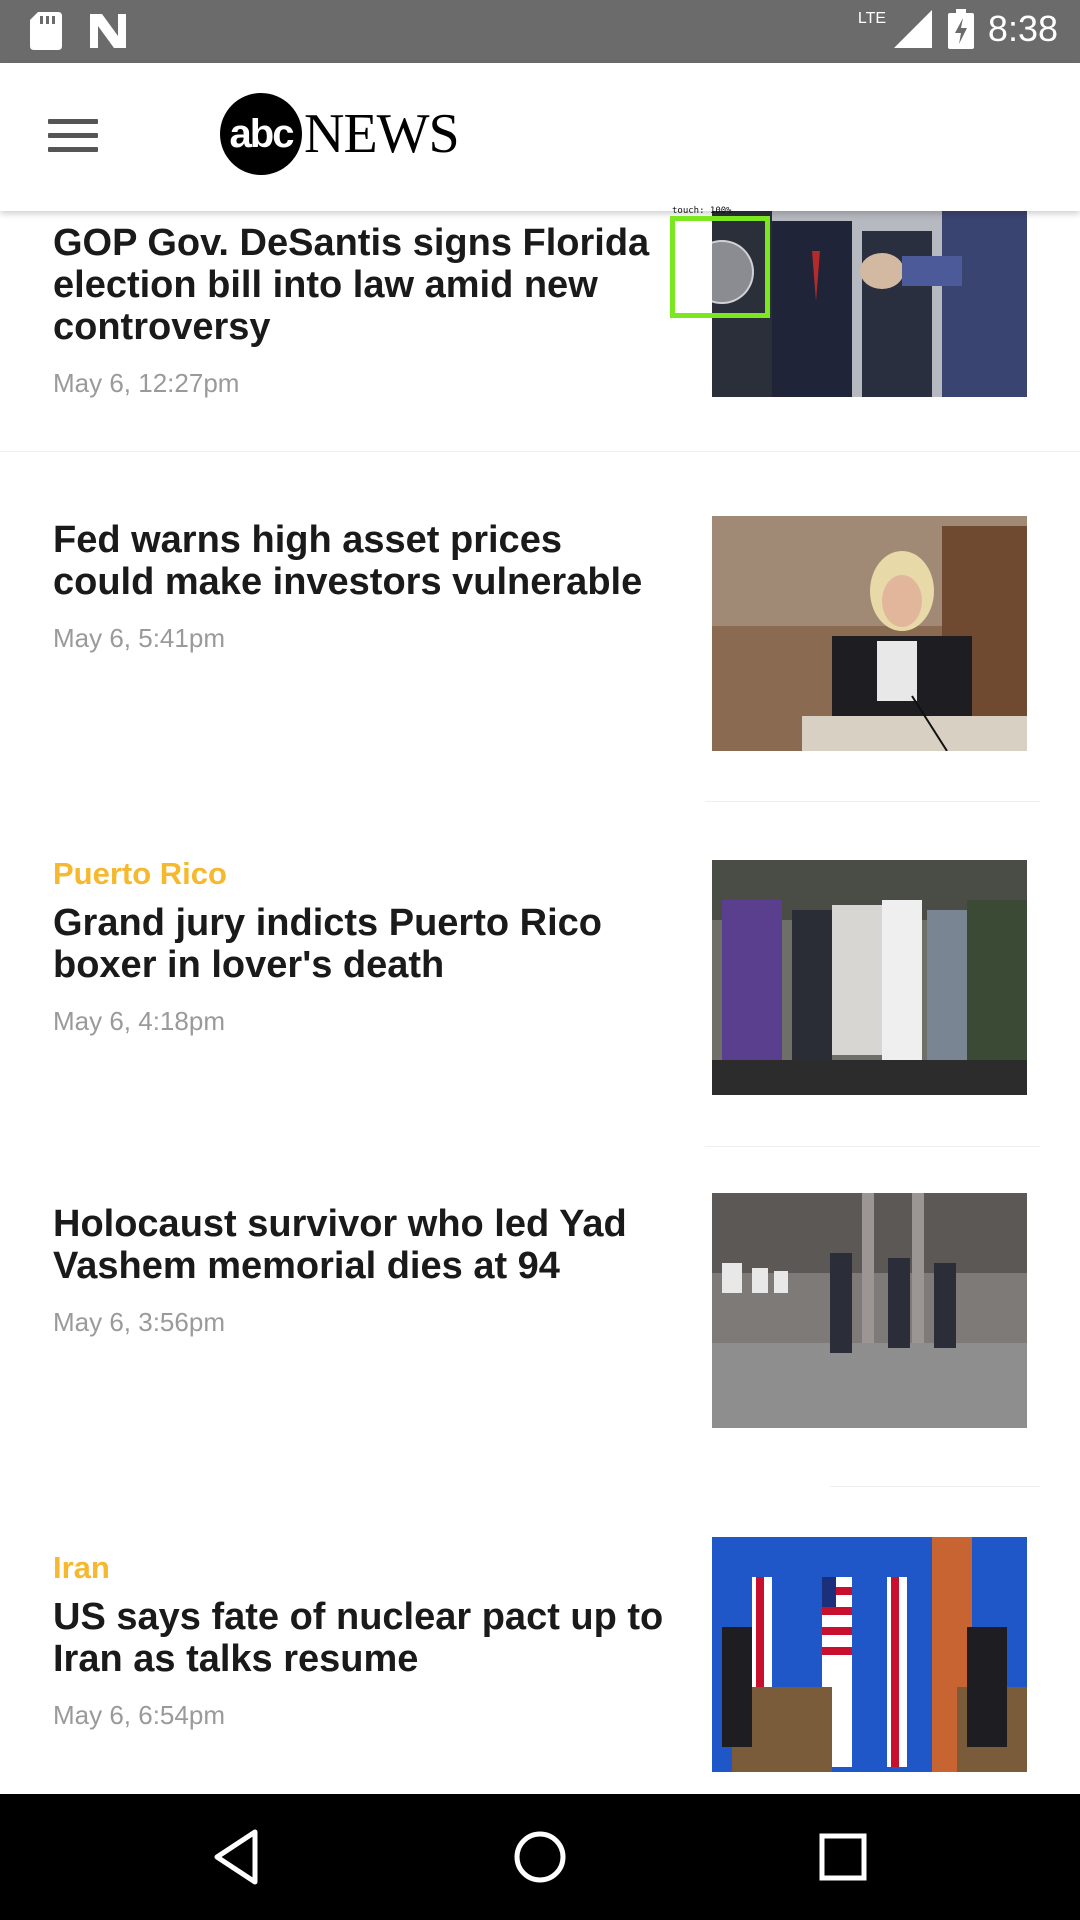 The height and width of the screenshot is (1920, 1080). I want to click on app-bar: abc NEWS, so click(540, 137).